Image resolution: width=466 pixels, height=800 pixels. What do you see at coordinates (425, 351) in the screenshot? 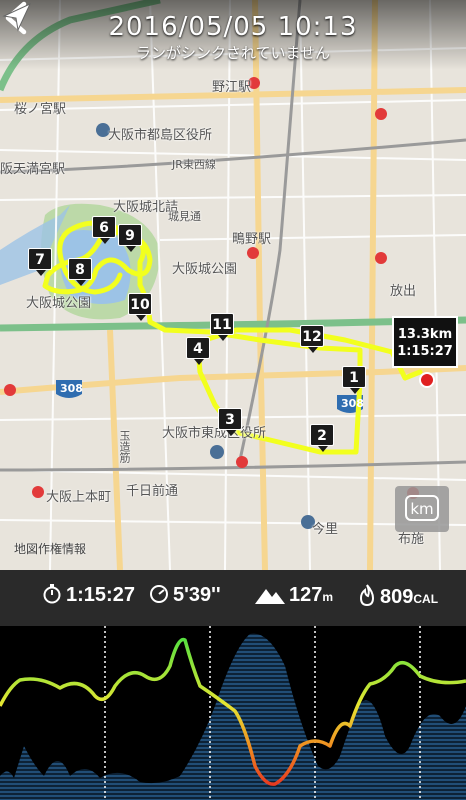
I see `callout-time: 1:15:27` at bounding box center [425, 351].